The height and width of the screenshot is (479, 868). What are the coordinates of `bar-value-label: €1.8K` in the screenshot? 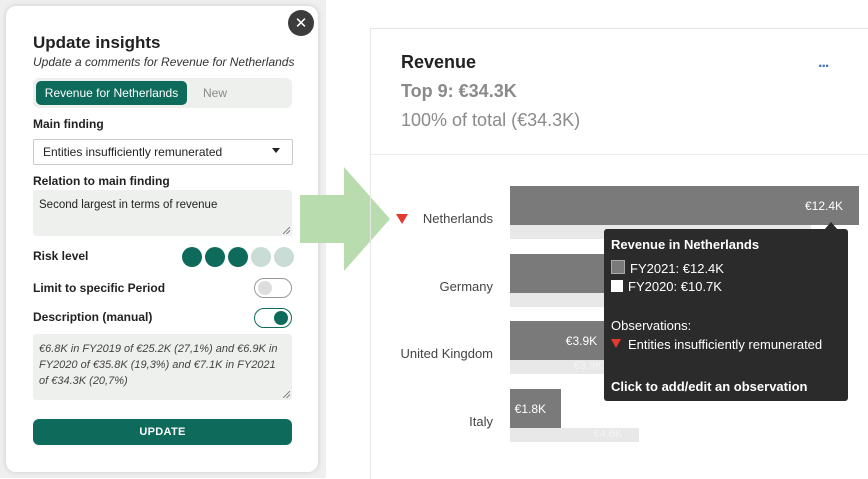 It's located at (530, 409).